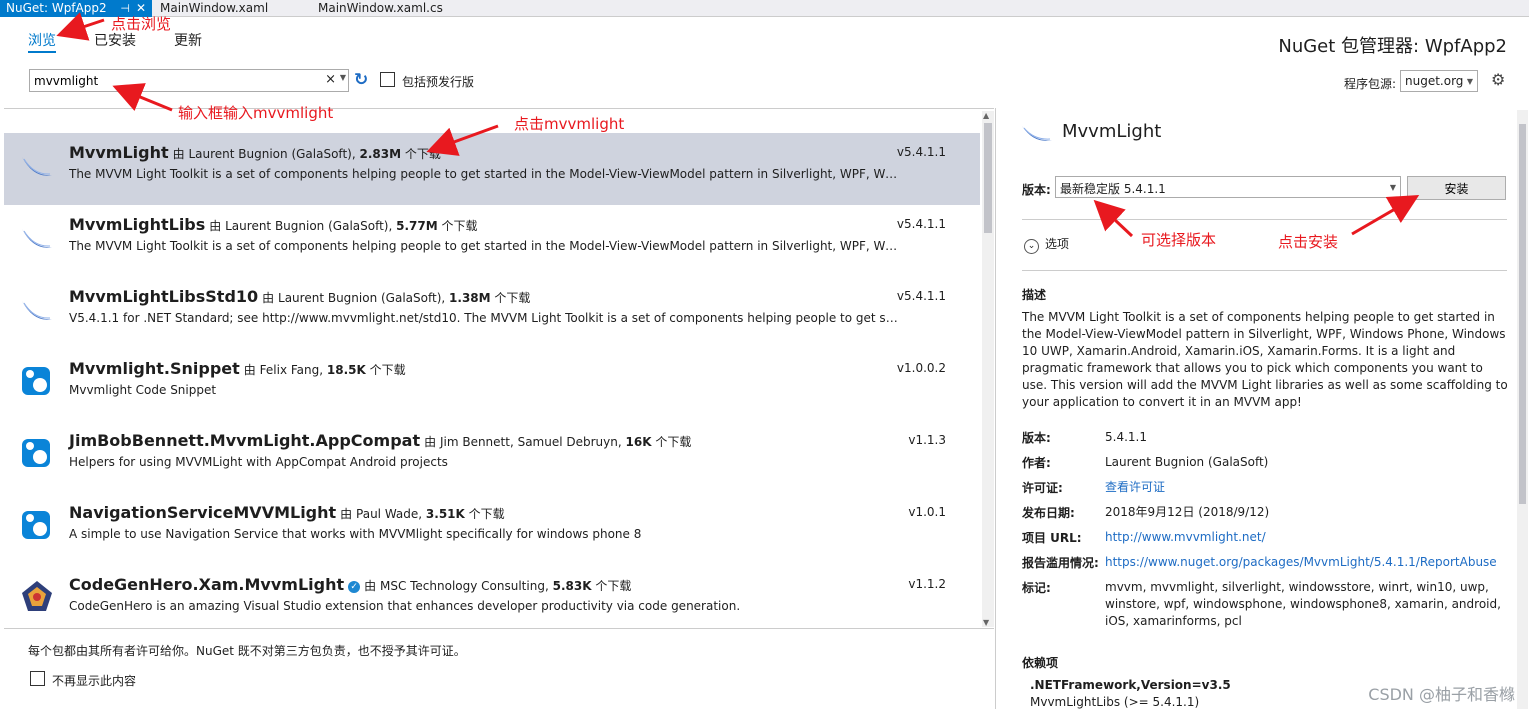  I want to click on prerelease-checkbox, so click(387, 79).